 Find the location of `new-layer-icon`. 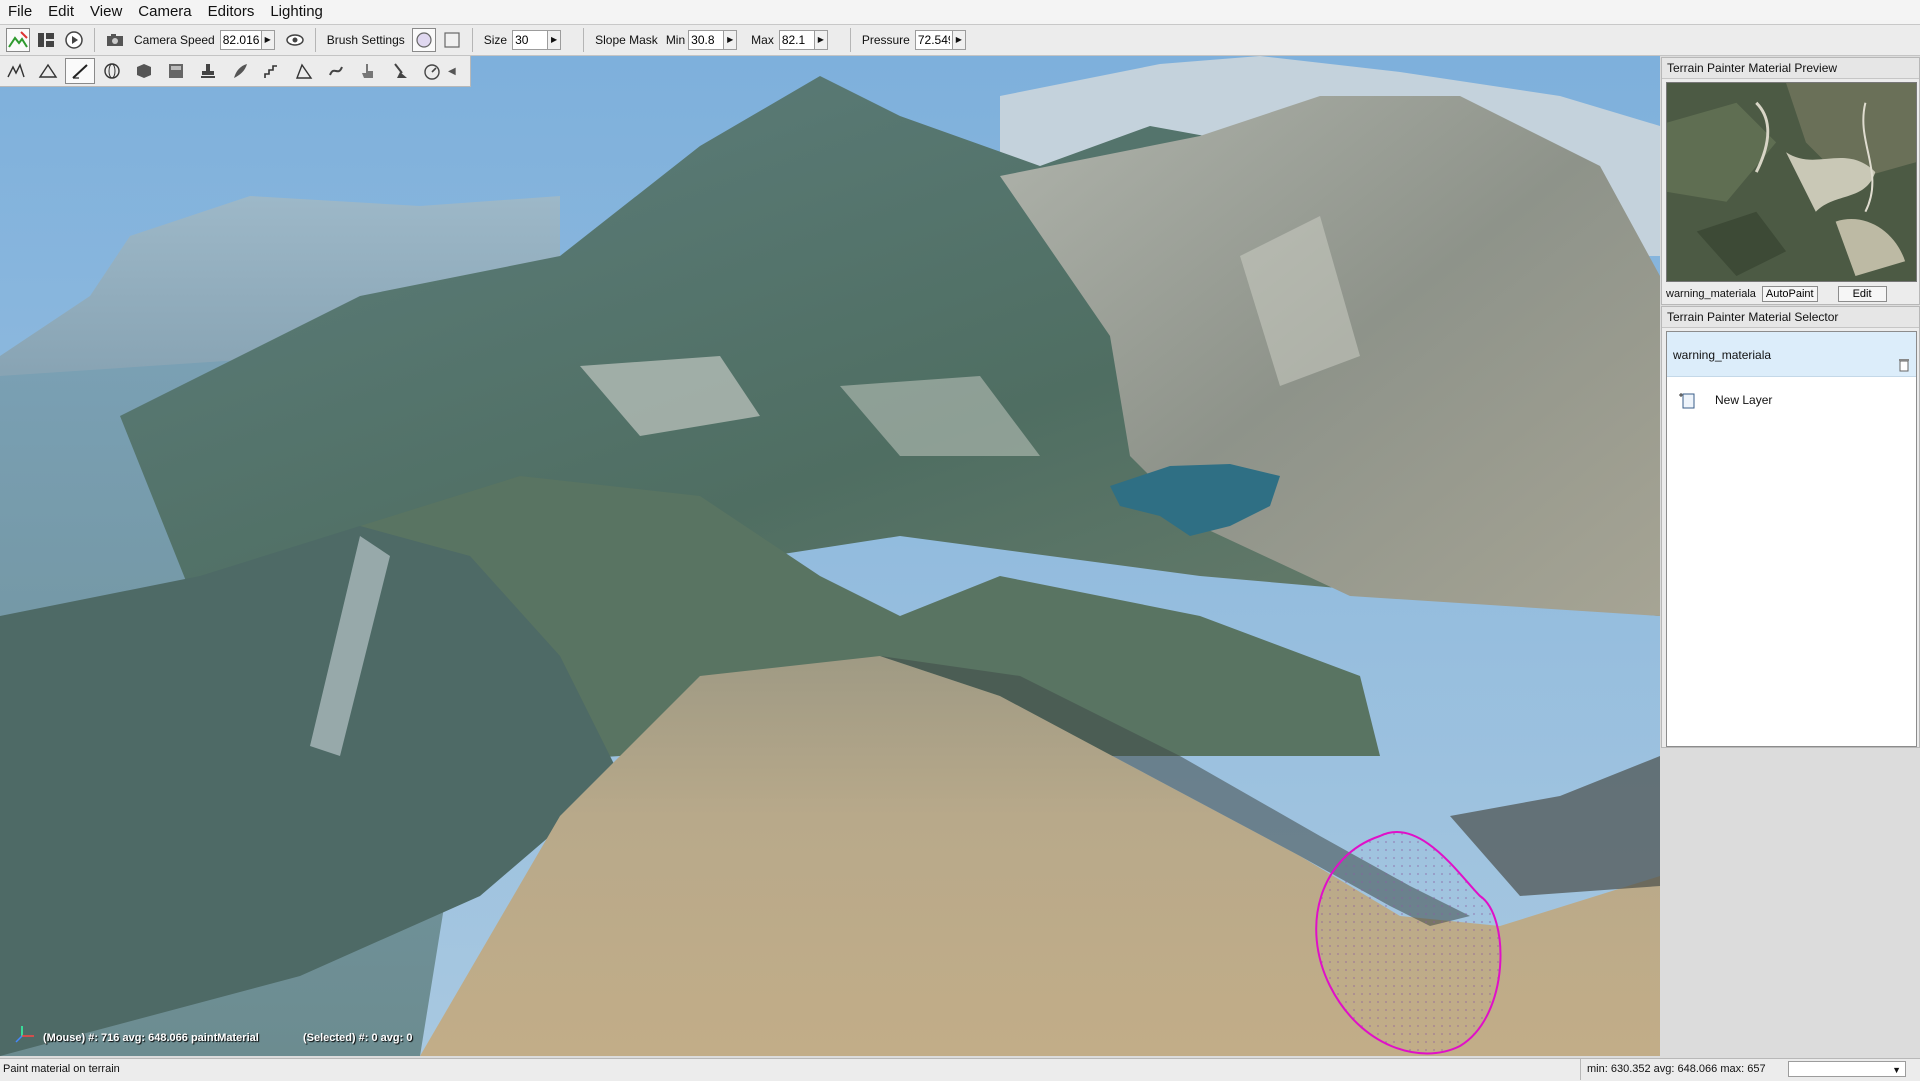

new-layer-icon is located at coordinates (1687, 401).